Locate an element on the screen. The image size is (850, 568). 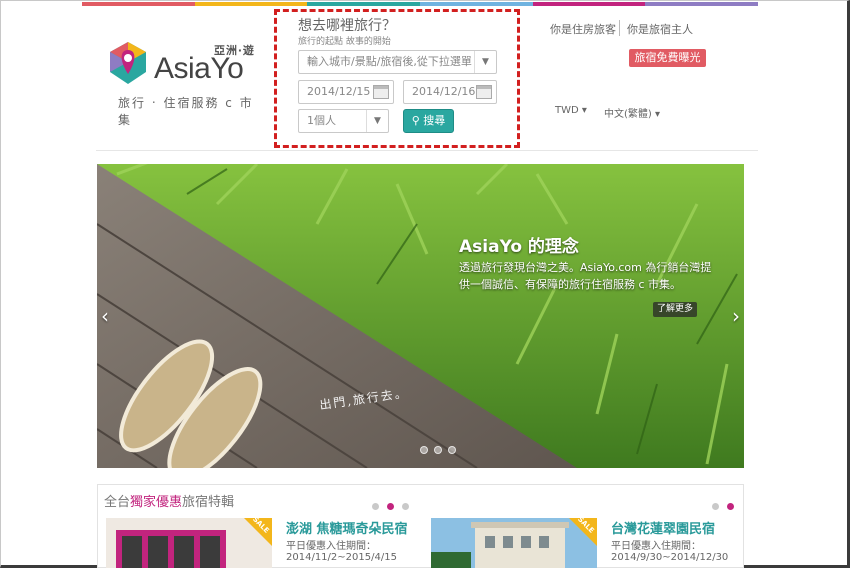
deals-title: 全台獨家優惠旅宿特輯 is located at coordinates (169, 500).